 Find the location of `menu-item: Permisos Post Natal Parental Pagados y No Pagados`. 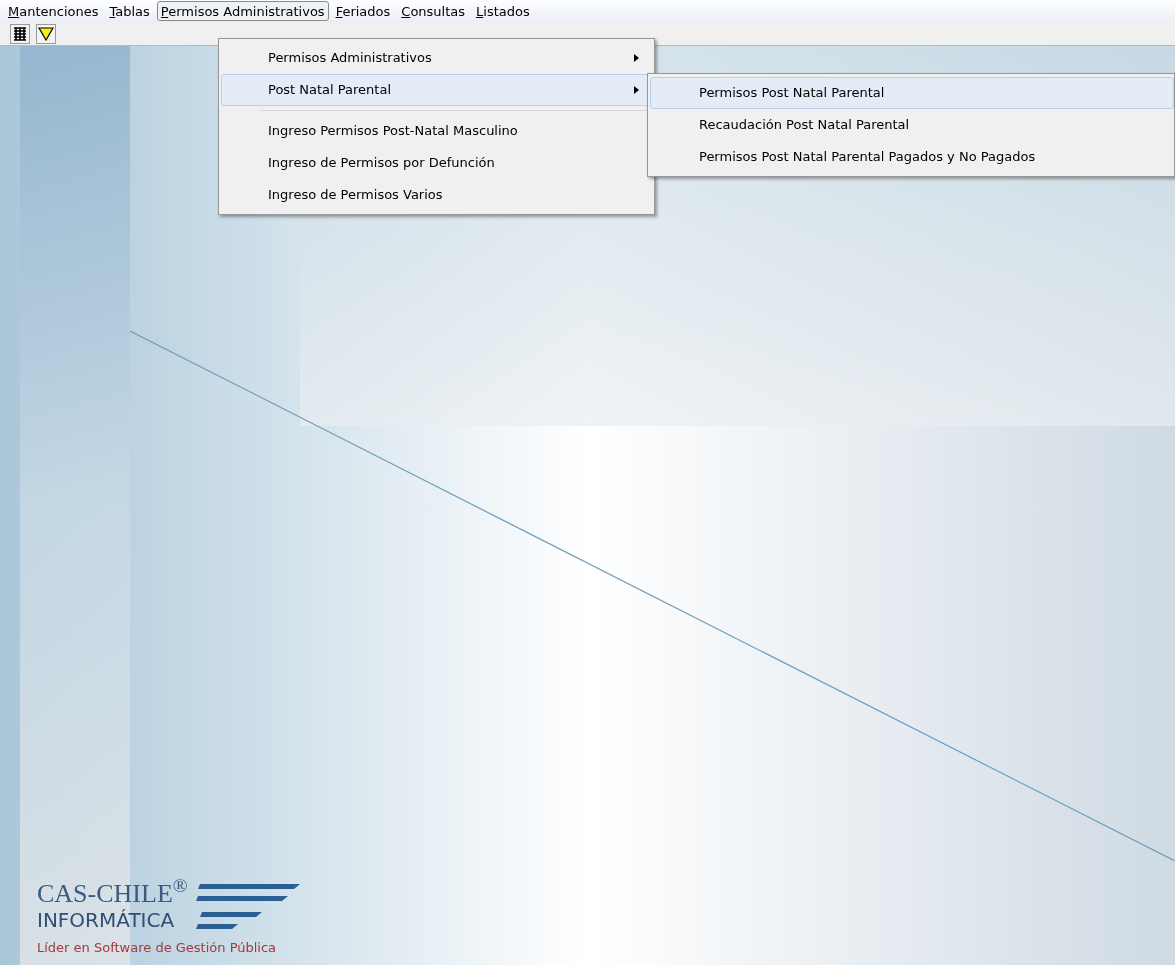

menu-item: Permisos Post Natal Parental Pagados y No Pagados is located at coordinates (912, 157).